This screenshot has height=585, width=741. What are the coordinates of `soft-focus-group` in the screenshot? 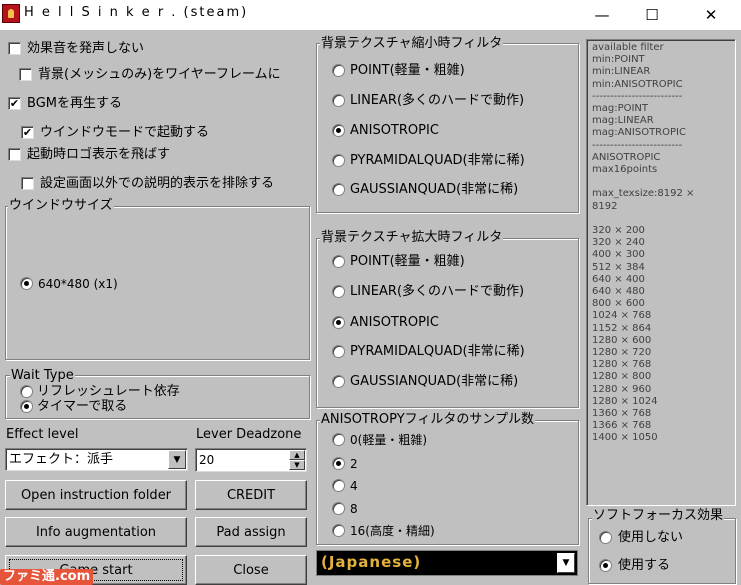 It's located at (662, 551).